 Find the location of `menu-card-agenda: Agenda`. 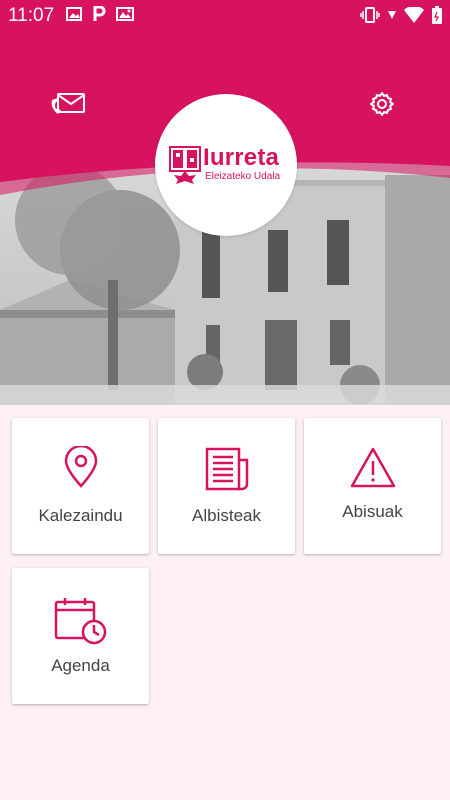

menu-card-agenda: Agenda is located at coordinates (80, 636).